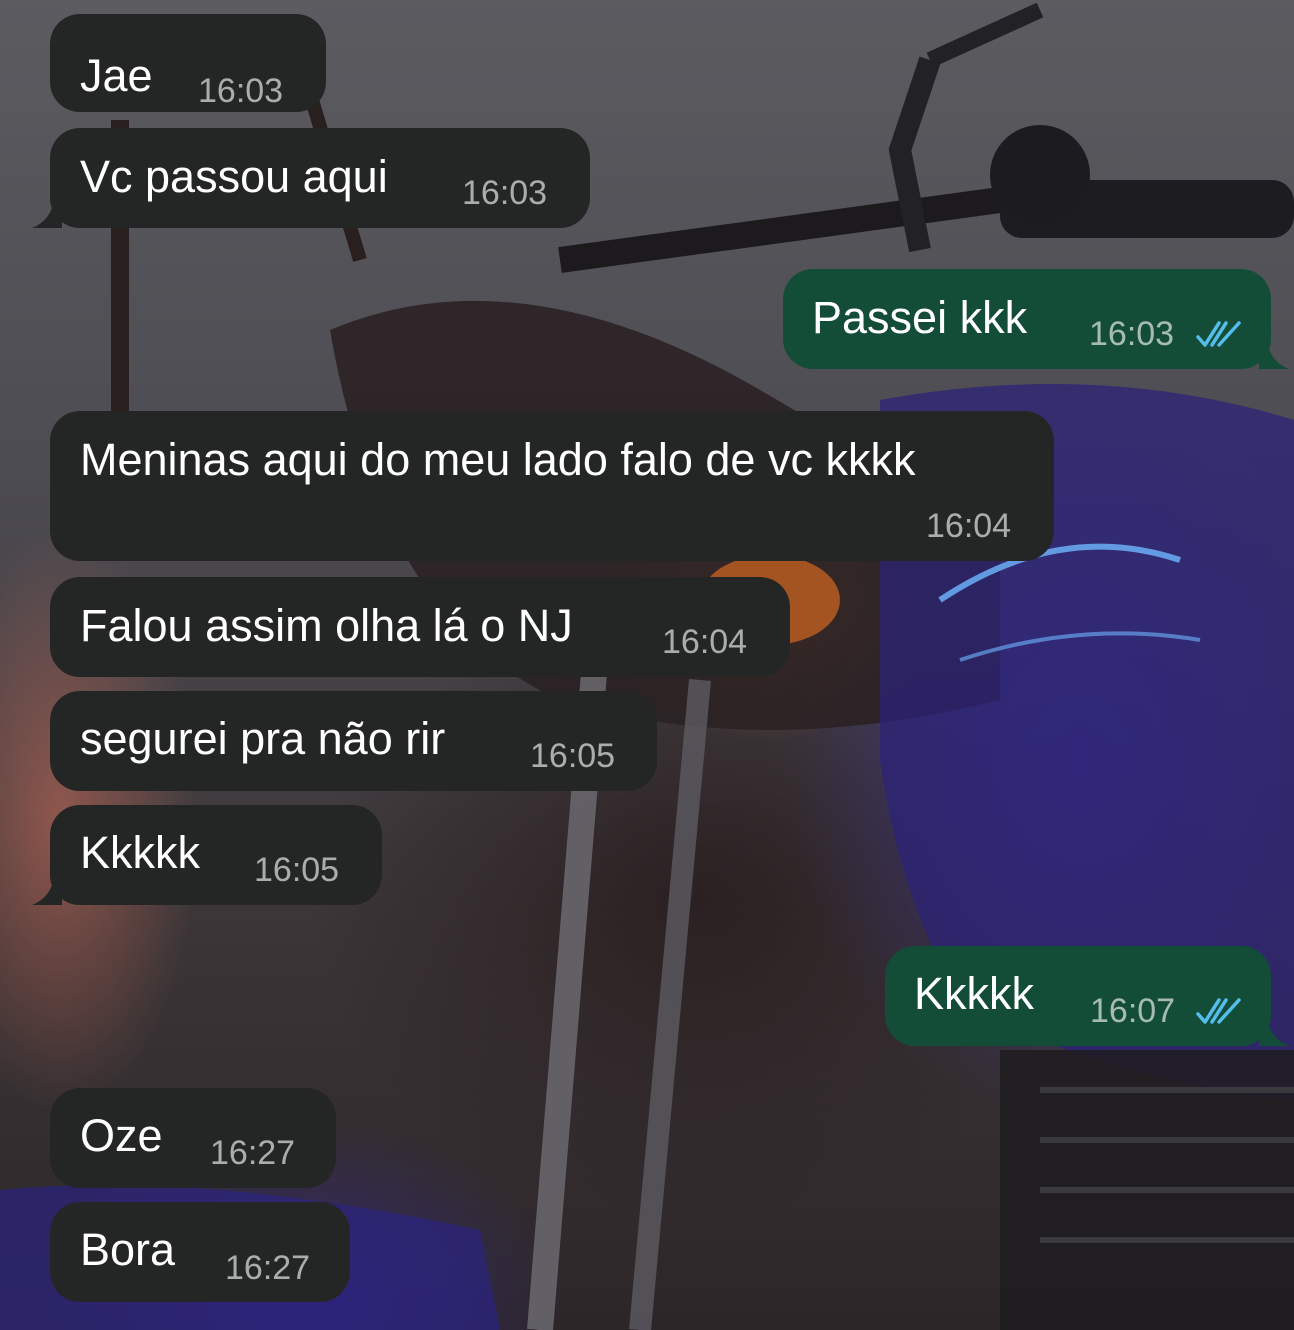  Describe the element at coordinates (128, 1249) in the screenshot. I see `message-text: Bora` at that location.